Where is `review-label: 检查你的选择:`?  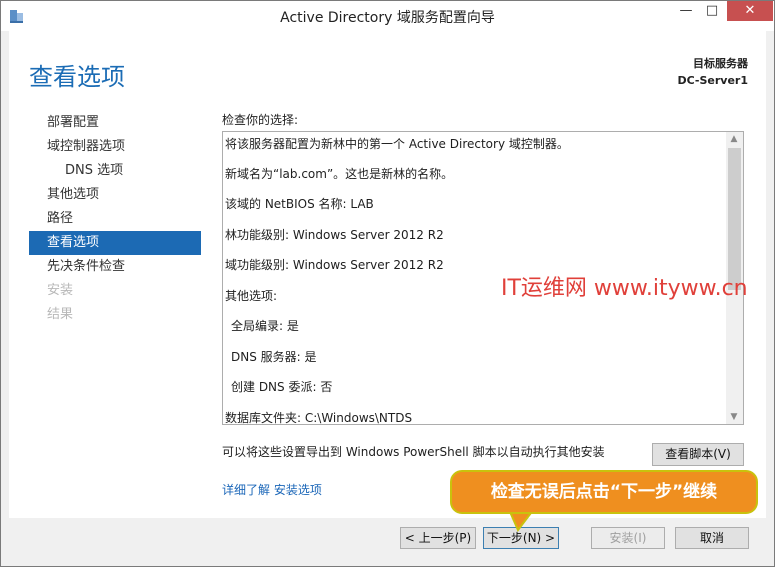 review-label: 检查你的选择: is located at coordinates (260, 120).